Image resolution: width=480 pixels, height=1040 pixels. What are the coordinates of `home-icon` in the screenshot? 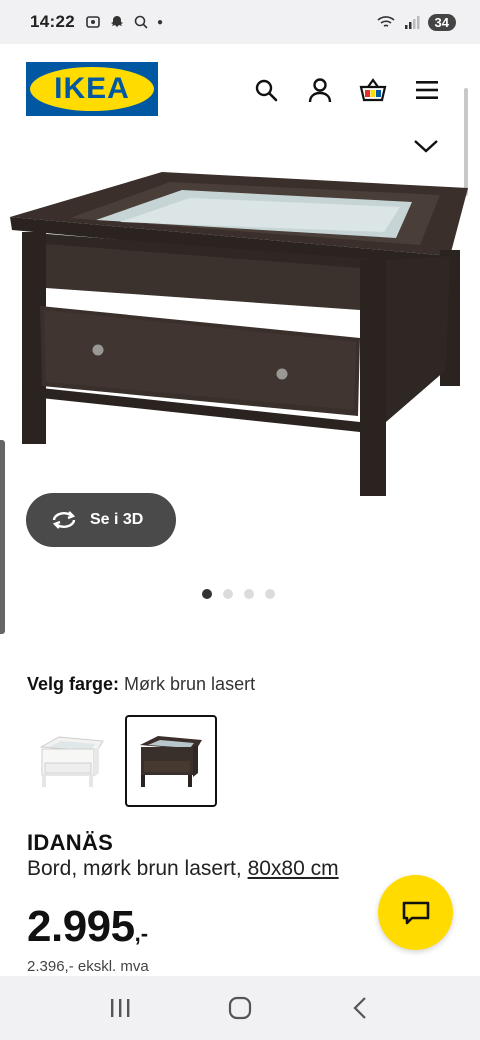 It's located at (240, 1008).